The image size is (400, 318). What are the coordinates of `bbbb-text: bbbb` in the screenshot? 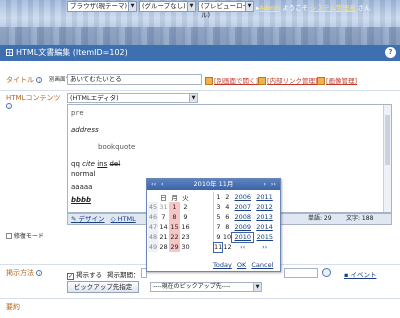 It's located at (81, 200).